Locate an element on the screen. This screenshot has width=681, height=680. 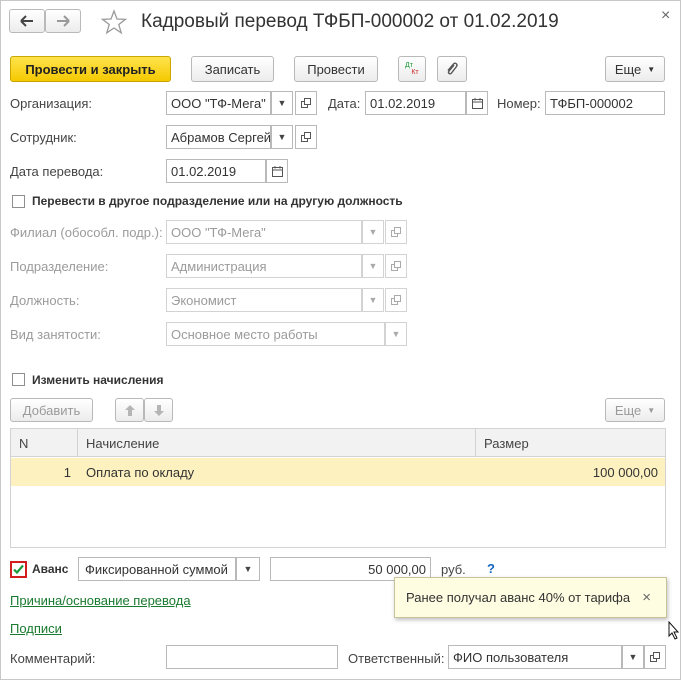
department-label: Подразделение: is located at coordinates (59, 266).